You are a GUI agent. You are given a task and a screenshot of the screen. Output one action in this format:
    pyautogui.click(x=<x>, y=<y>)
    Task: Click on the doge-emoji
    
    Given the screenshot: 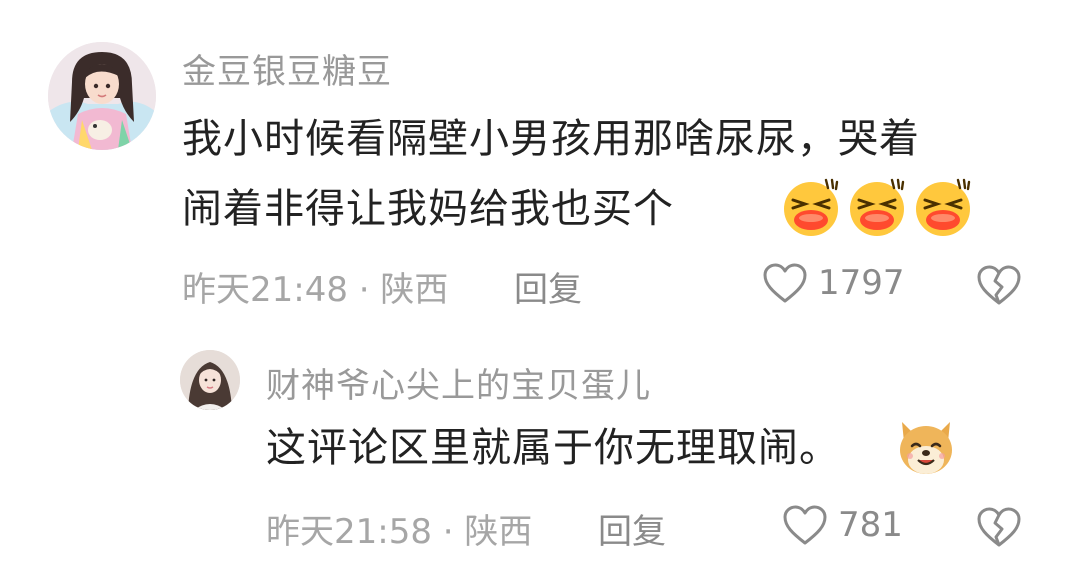 What is the action you would take?
    pyautogui.click(x=926, y=449)
    